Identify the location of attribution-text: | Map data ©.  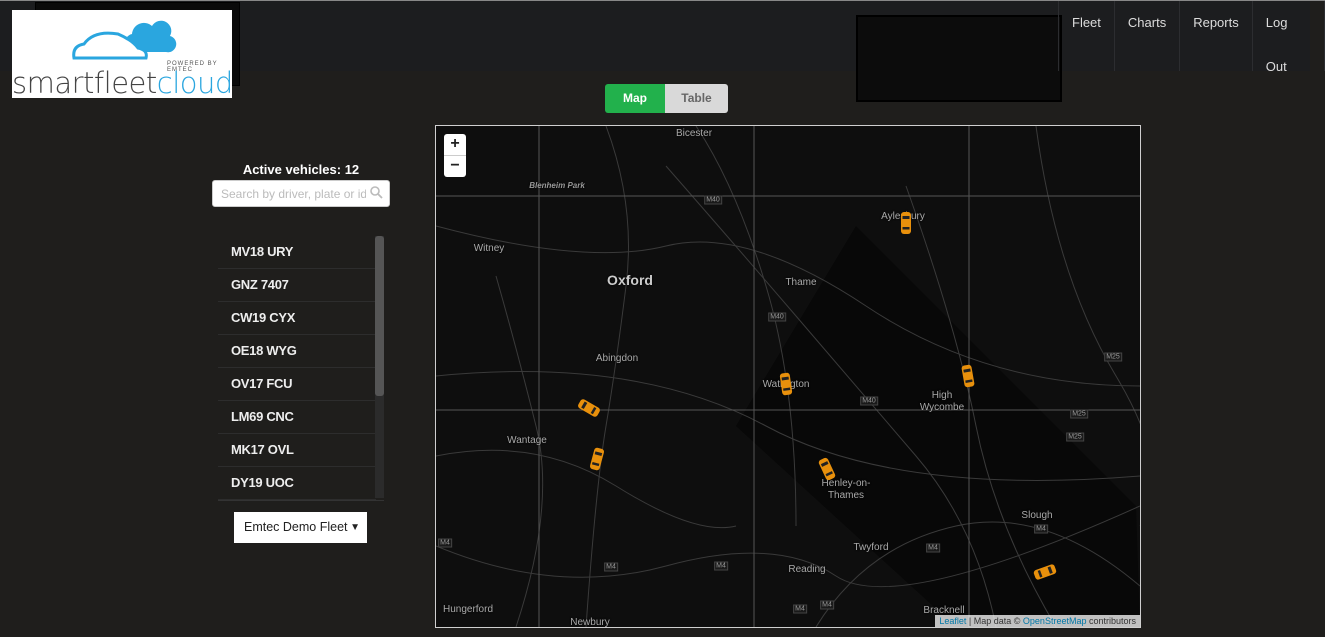
(994, 621).